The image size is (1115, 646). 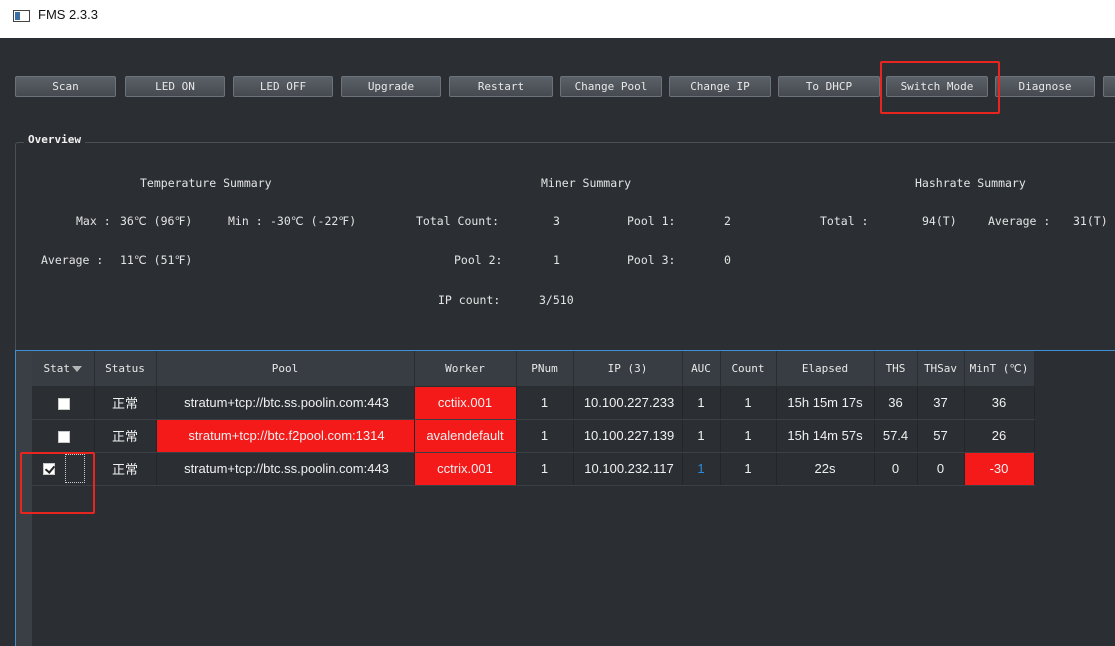 What do you see at coordinates (825, 403) in the screenshot?
I see `elapsed-cell: 15h 15m 17s` at bounding box center [825, 403].